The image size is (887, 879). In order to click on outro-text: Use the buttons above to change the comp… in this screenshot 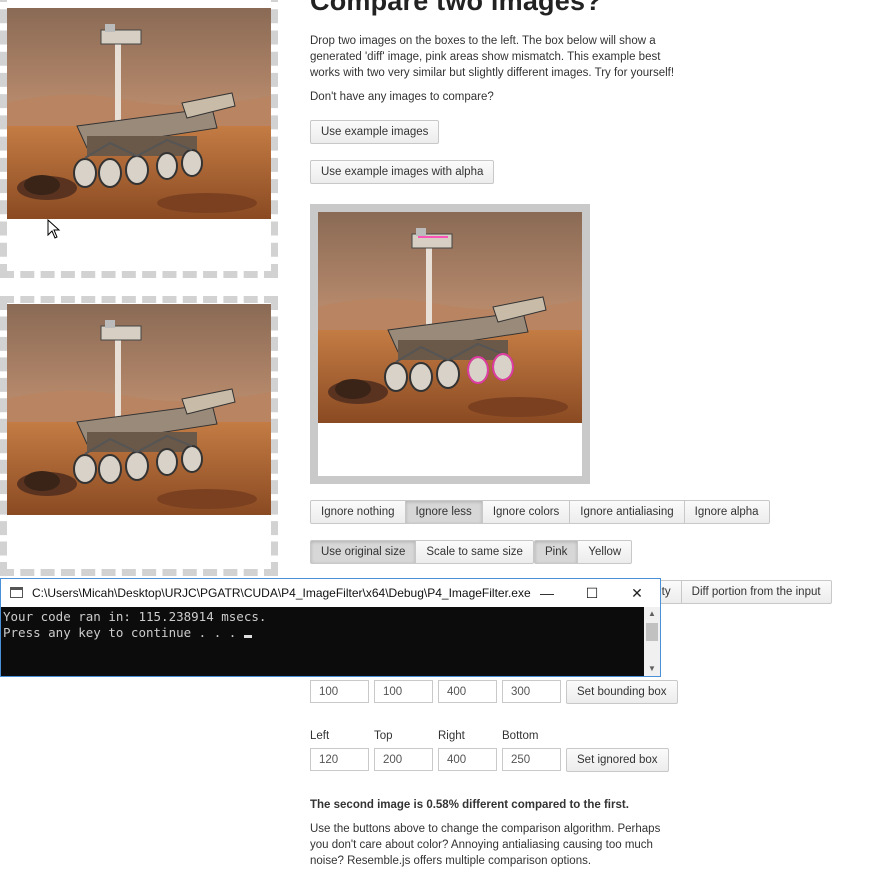, I will do `click(485, 845)`.